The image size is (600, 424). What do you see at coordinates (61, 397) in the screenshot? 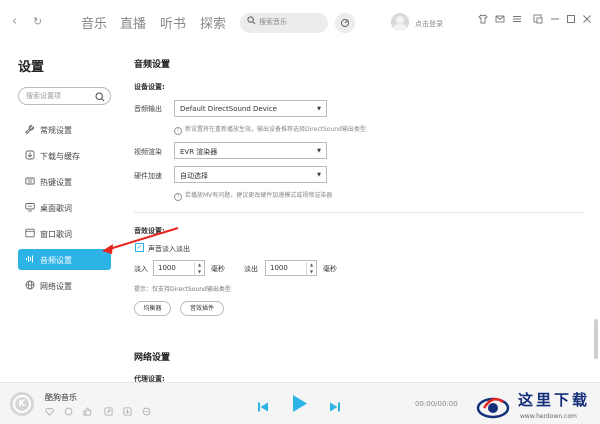
I see `song-title: 酷狗音乐` at bounding box center [61, 397].